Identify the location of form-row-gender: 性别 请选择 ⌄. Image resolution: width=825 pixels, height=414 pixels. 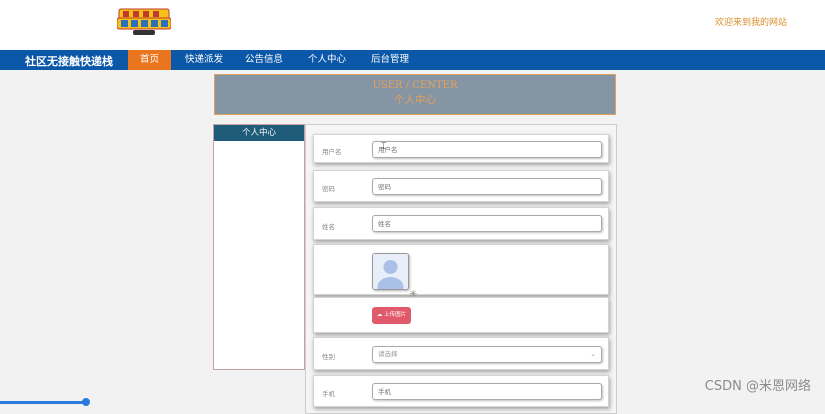
(461, 353).